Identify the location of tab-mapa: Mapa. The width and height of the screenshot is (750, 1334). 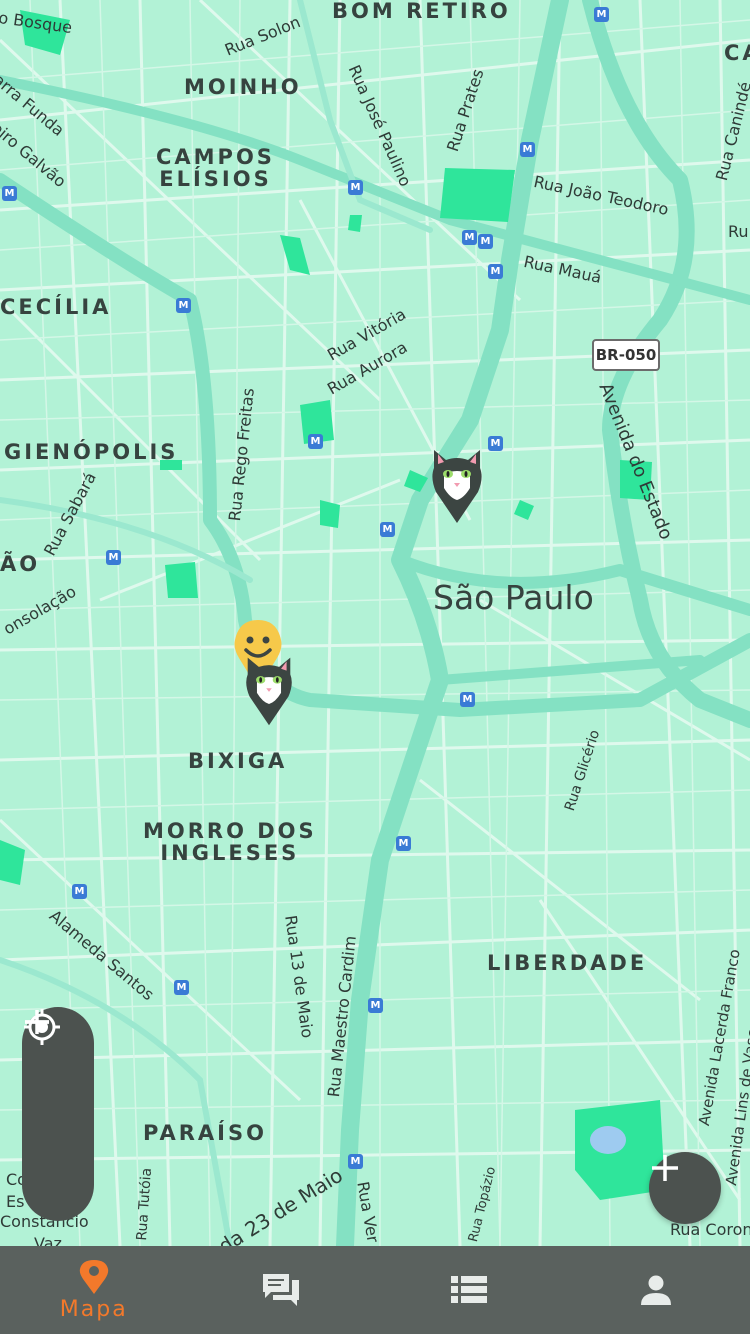
(94, 1290).